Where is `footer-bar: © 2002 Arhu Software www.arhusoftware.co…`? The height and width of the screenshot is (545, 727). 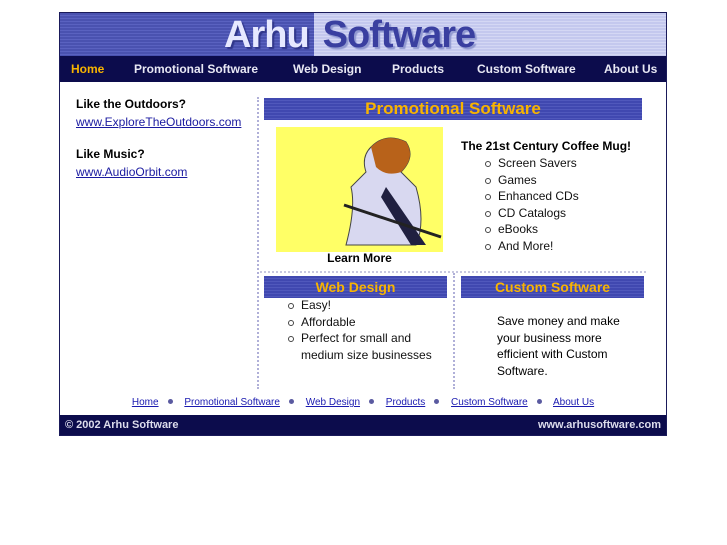
footer-bar: © 2002 Arhu Software www.arhusoftware.co… is located at coordinates (363, 425).